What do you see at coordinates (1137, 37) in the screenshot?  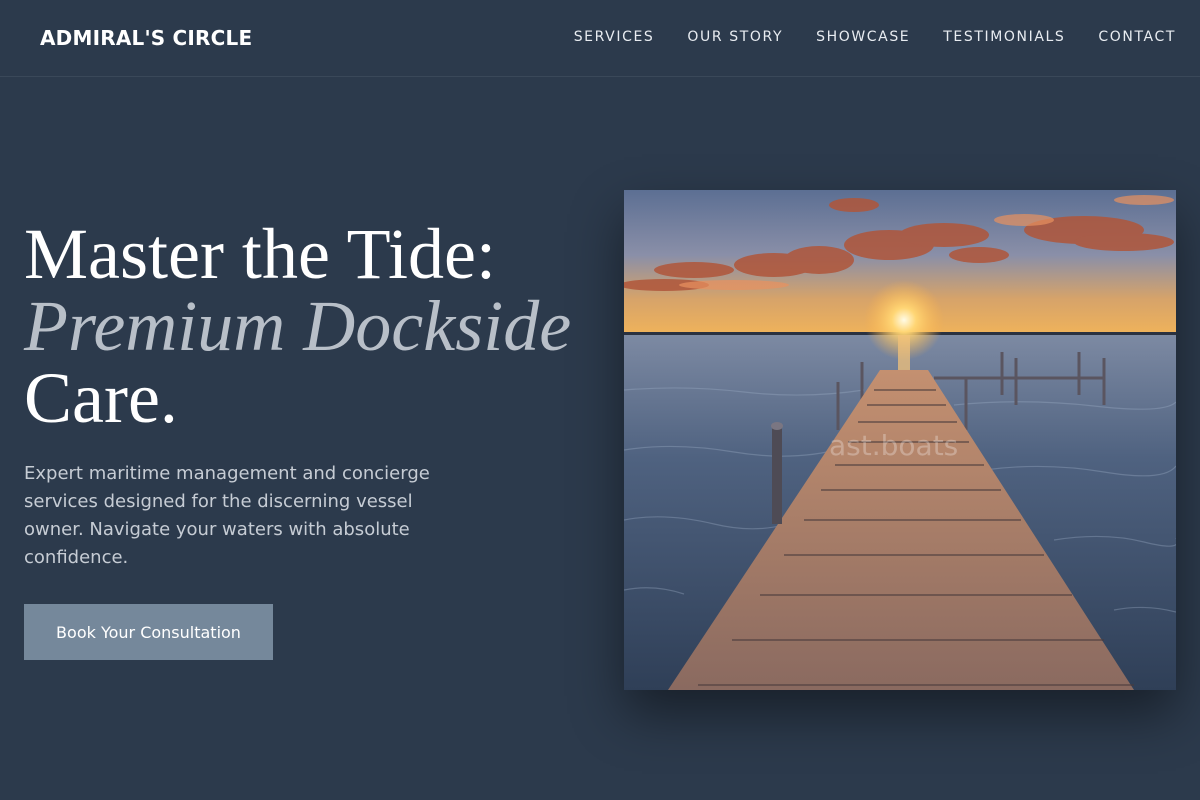 I see `nav-link-contact: CONTACT` at bounding box center [1137, 37].